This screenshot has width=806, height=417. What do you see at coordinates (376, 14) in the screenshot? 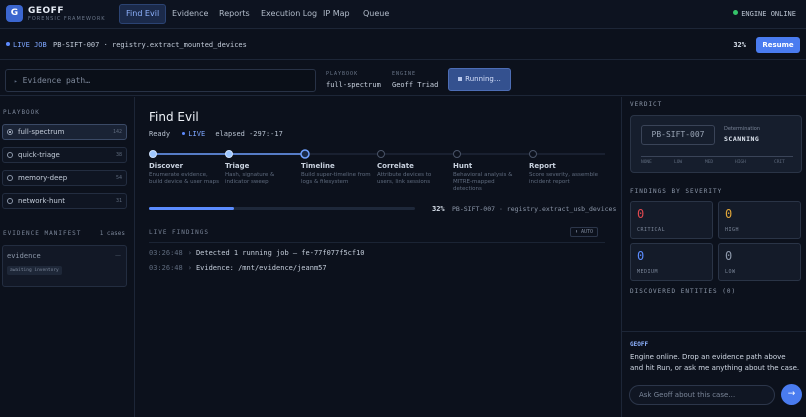
I see `tab-queue: Queue` at bounding box center [376, 14].